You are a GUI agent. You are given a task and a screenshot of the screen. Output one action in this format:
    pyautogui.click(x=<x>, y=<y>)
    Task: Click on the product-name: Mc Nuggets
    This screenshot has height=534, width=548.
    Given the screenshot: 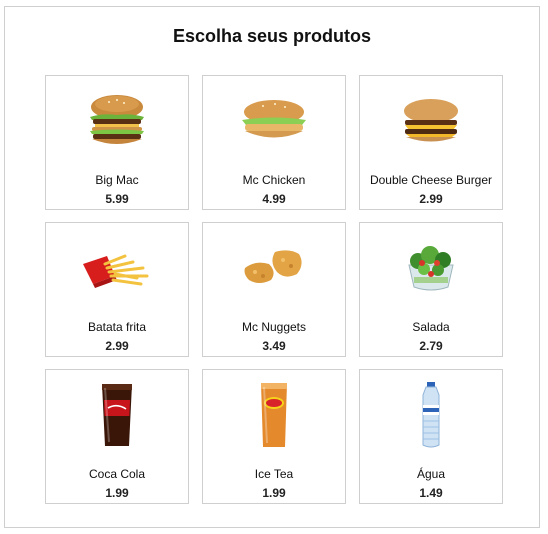 What is the action you would take?
    pyautogui.click(x=274, y=327)
    